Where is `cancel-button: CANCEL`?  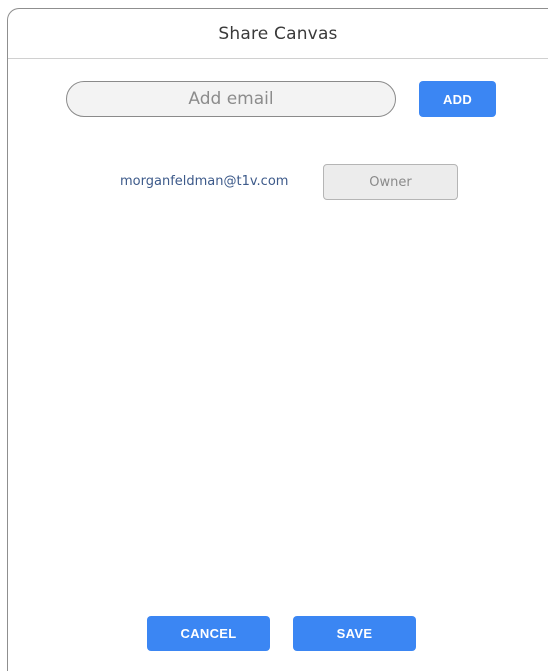 cancel-button: CANCEL is located at coordinates (208, 633).